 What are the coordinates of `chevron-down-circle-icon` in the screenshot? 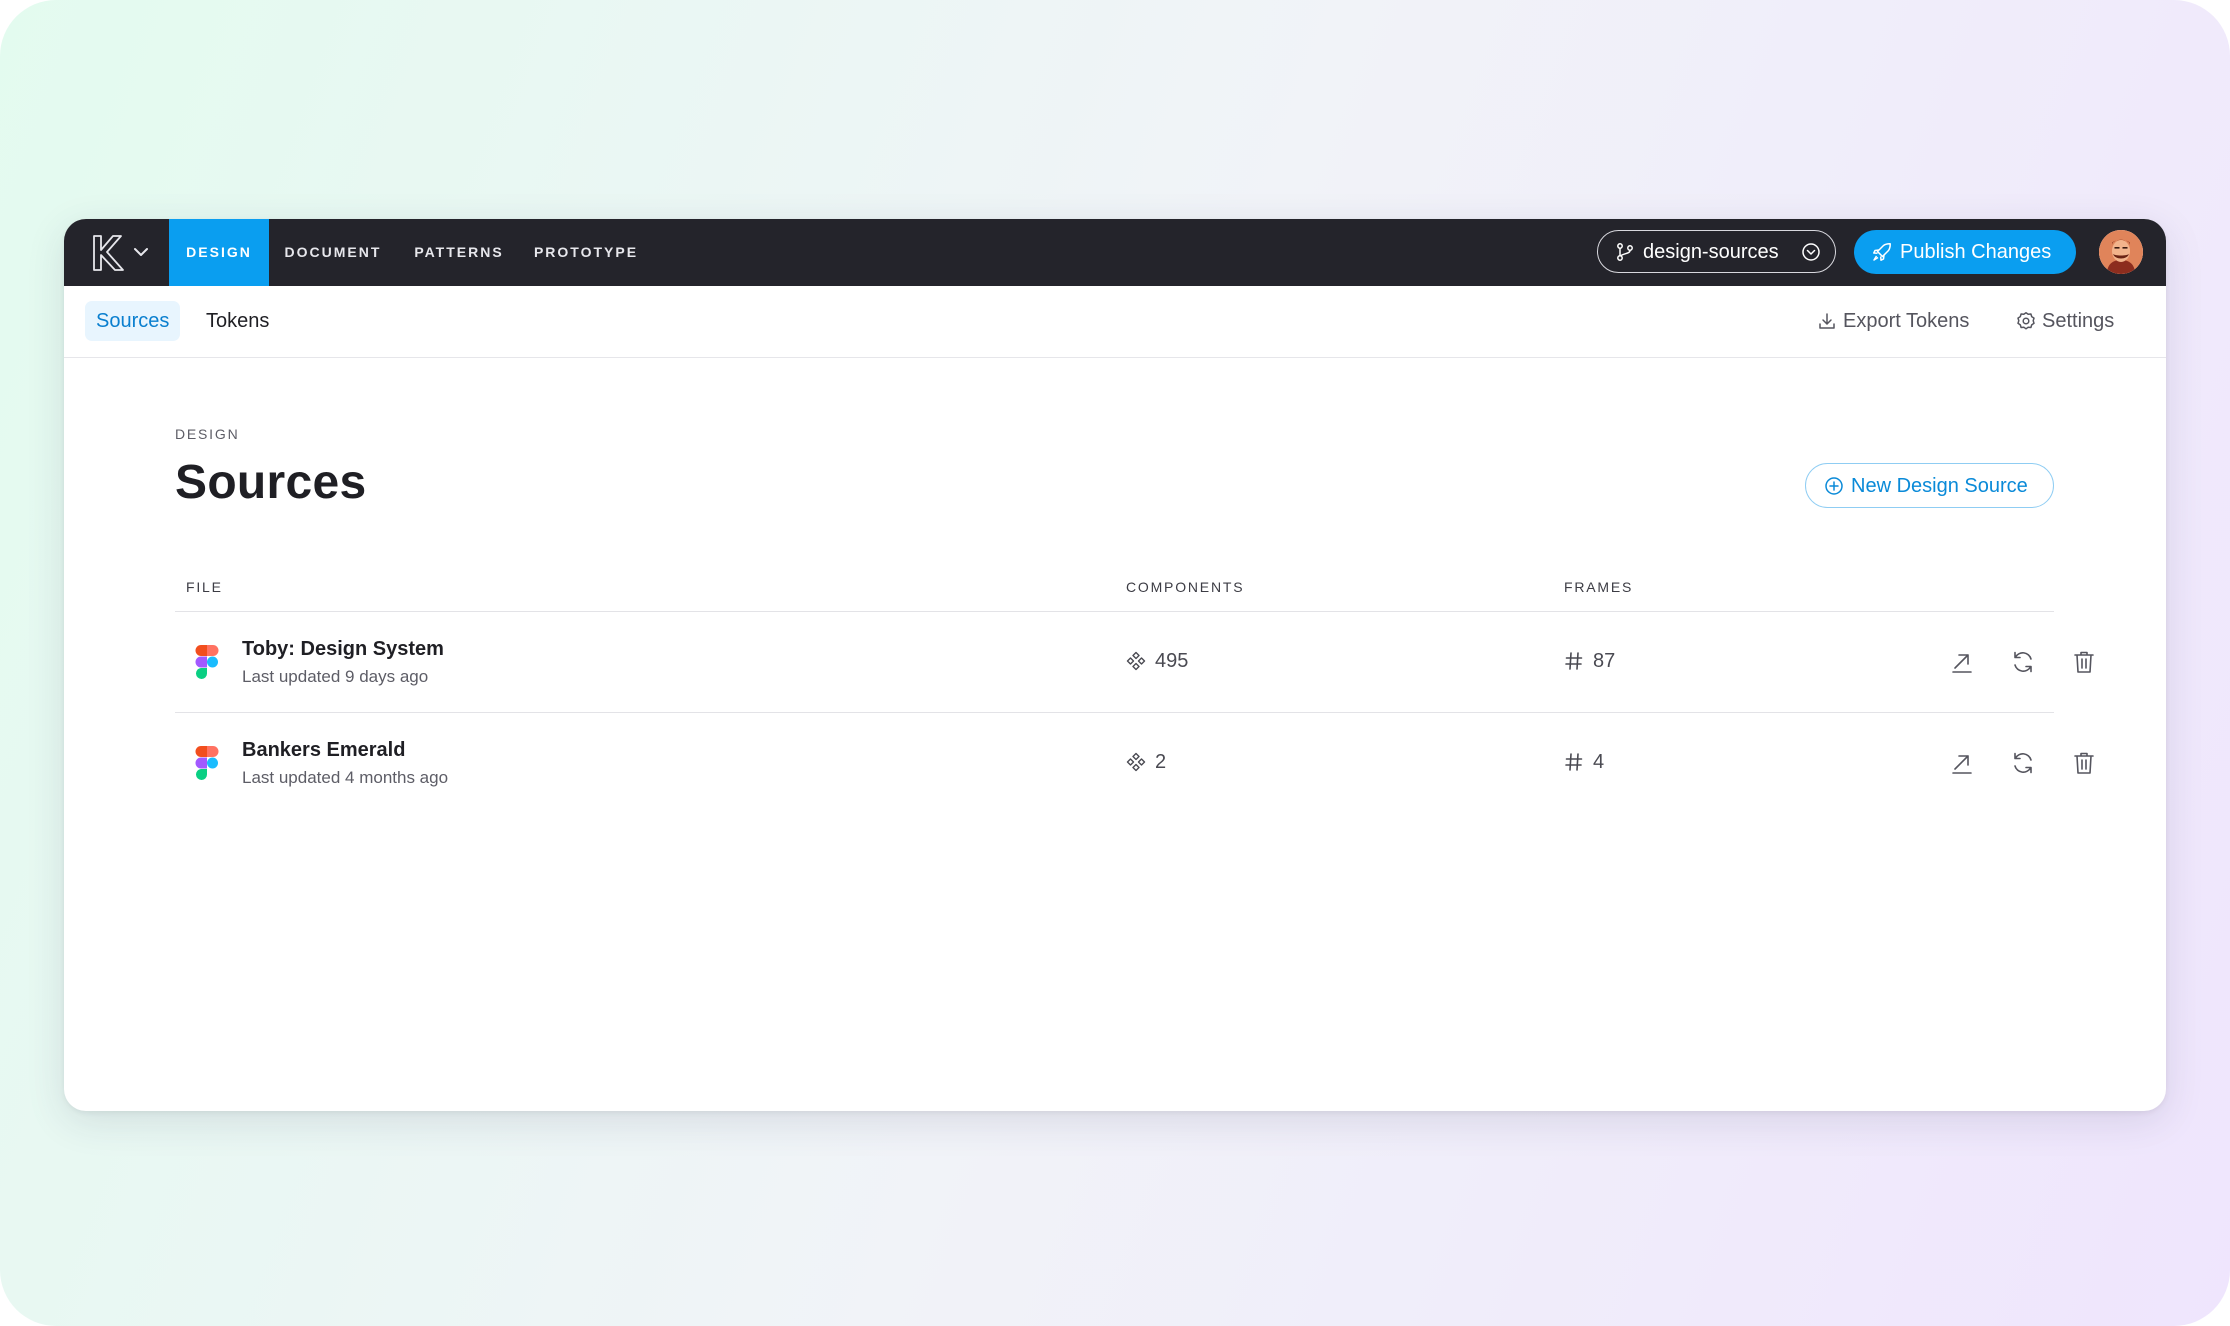 It's located at (1811, 252).